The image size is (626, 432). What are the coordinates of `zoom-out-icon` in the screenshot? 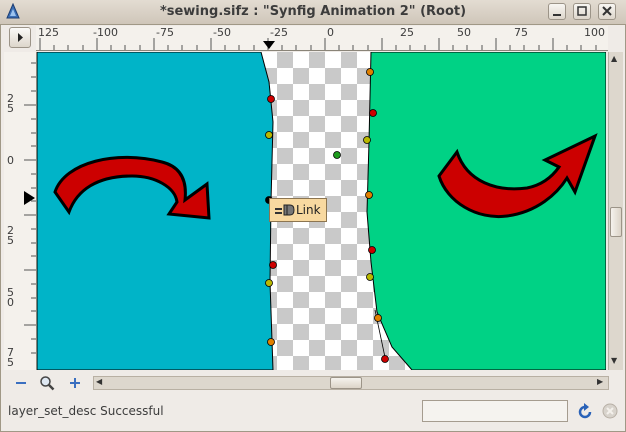 It's located at (21, 383).